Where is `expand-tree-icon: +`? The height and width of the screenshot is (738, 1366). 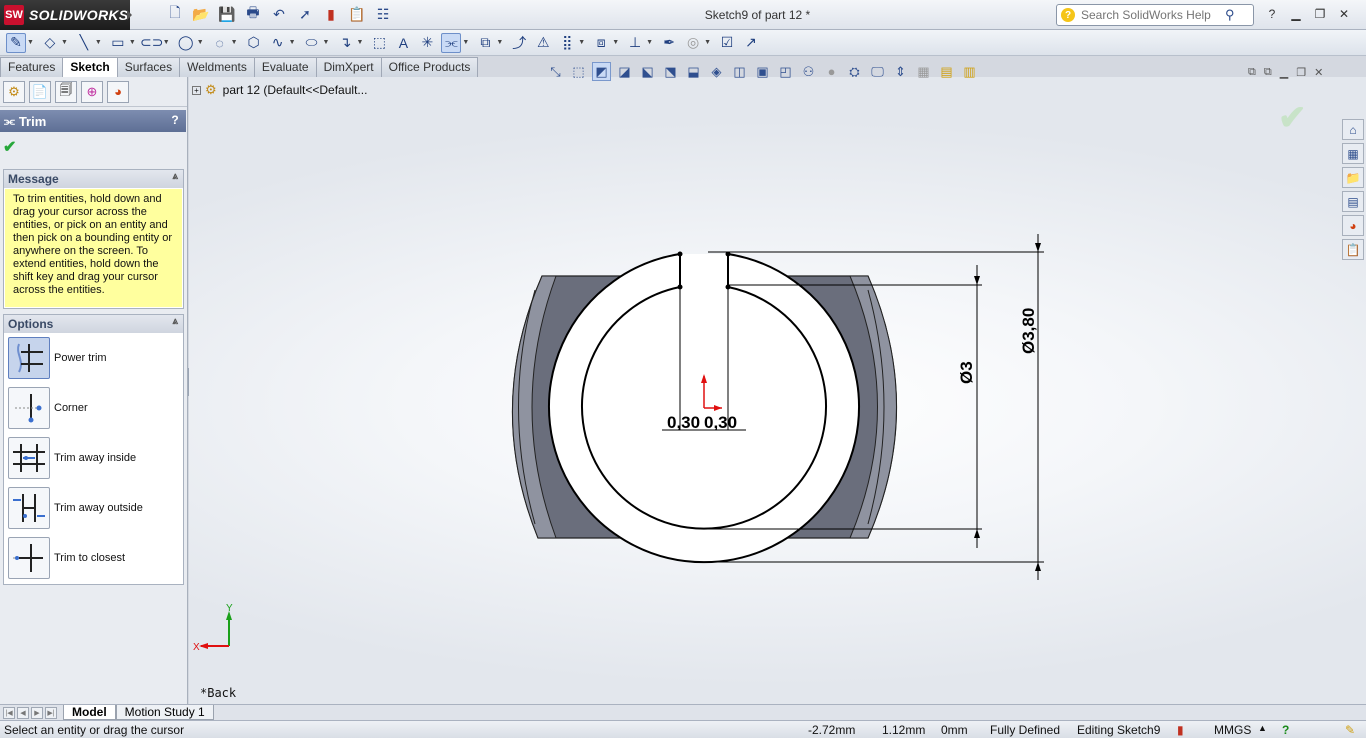
expand-tree-icon: + is located at coordinates (196, 90).